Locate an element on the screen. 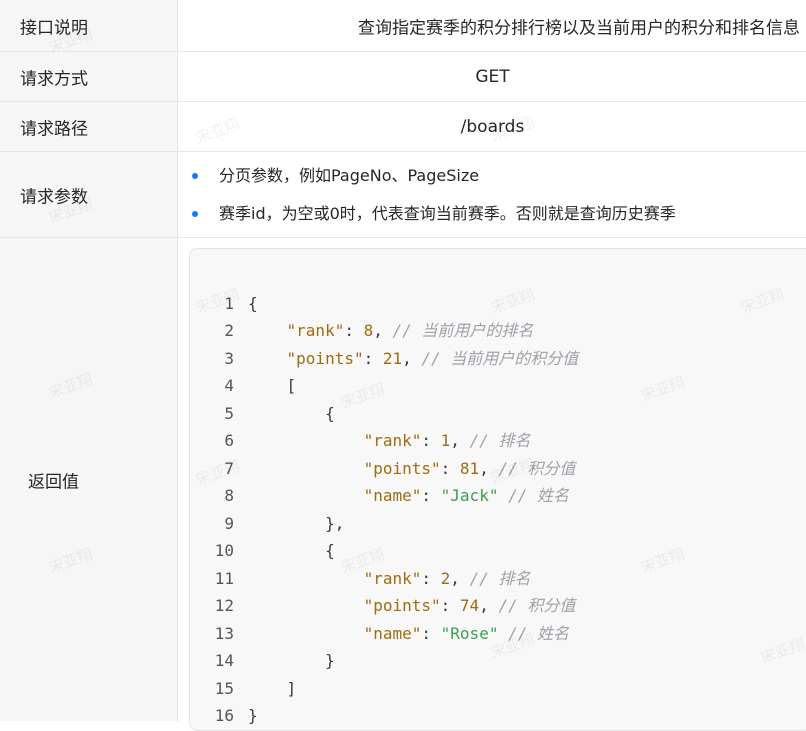 The height and width of the screenshot is (731, 806). line-number: 2 is located at coordinates (229, 330).